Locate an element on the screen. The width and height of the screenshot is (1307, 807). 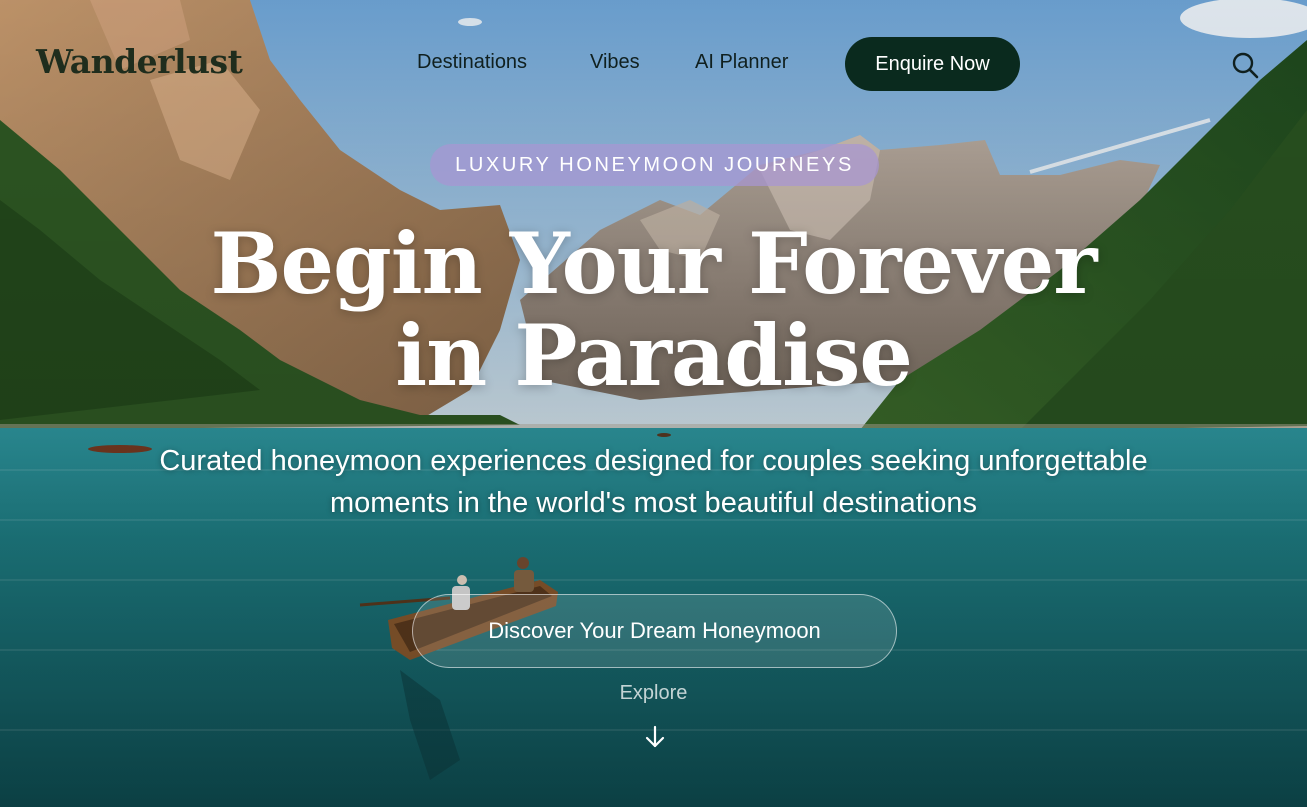
nav-link-destinations: Destinations is located at coordinates (472, 62).